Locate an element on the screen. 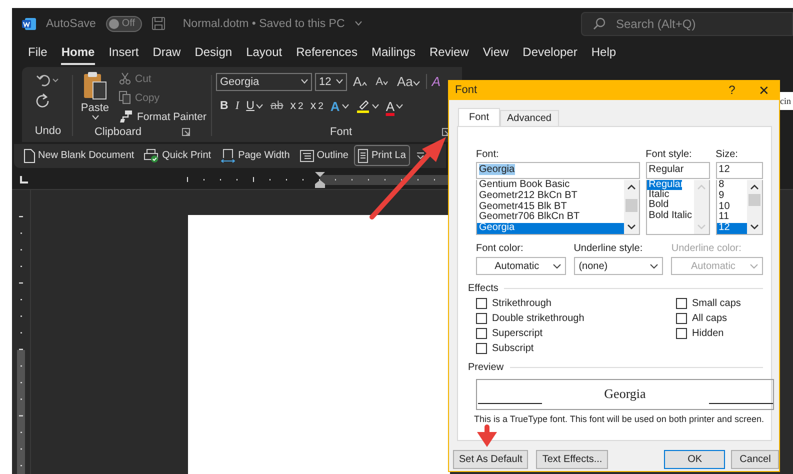  list-item: Georgia is located at coordinates (550, 228).